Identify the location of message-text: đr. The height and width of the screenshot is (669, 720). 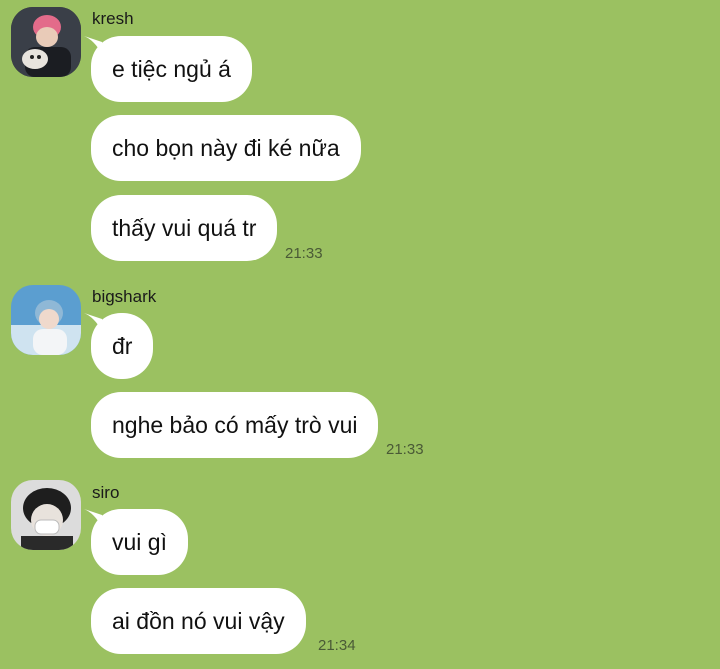
(122, 345).